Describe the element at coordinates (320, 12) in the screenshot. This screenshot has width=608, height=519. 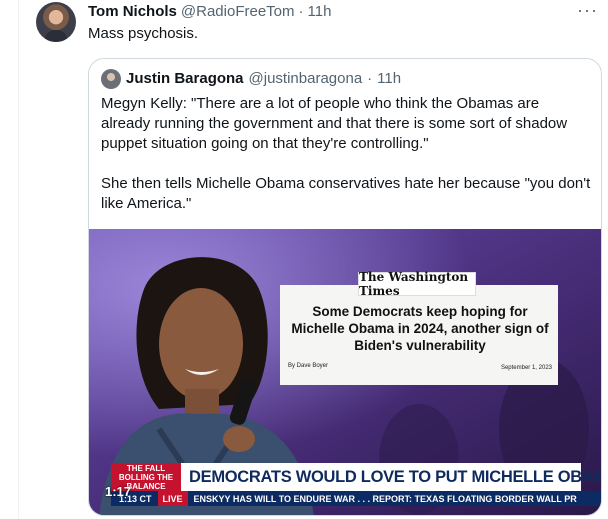
I see `tweet-time: 11h` at that location.